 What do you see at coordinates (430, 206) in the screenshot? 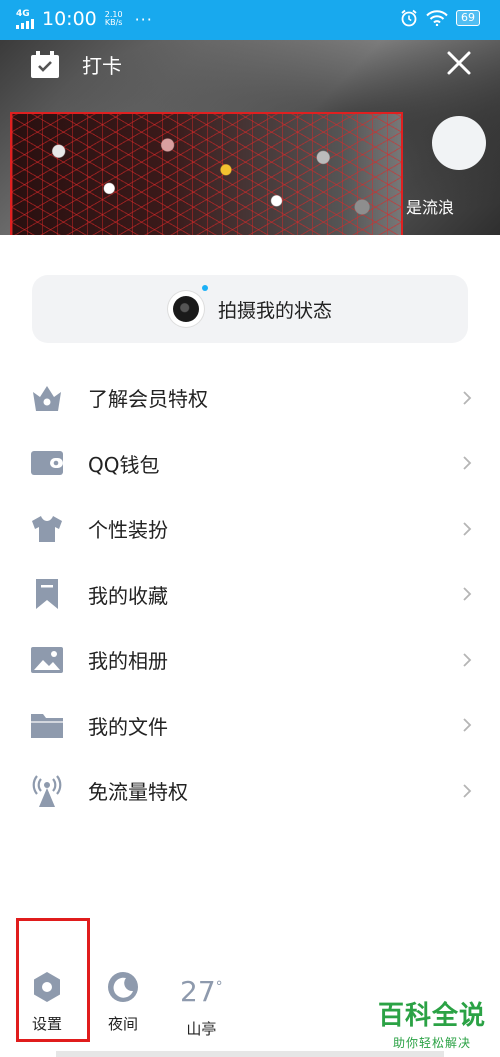
I see `signature-text: 是流浪` at bounding box center [430, 206].